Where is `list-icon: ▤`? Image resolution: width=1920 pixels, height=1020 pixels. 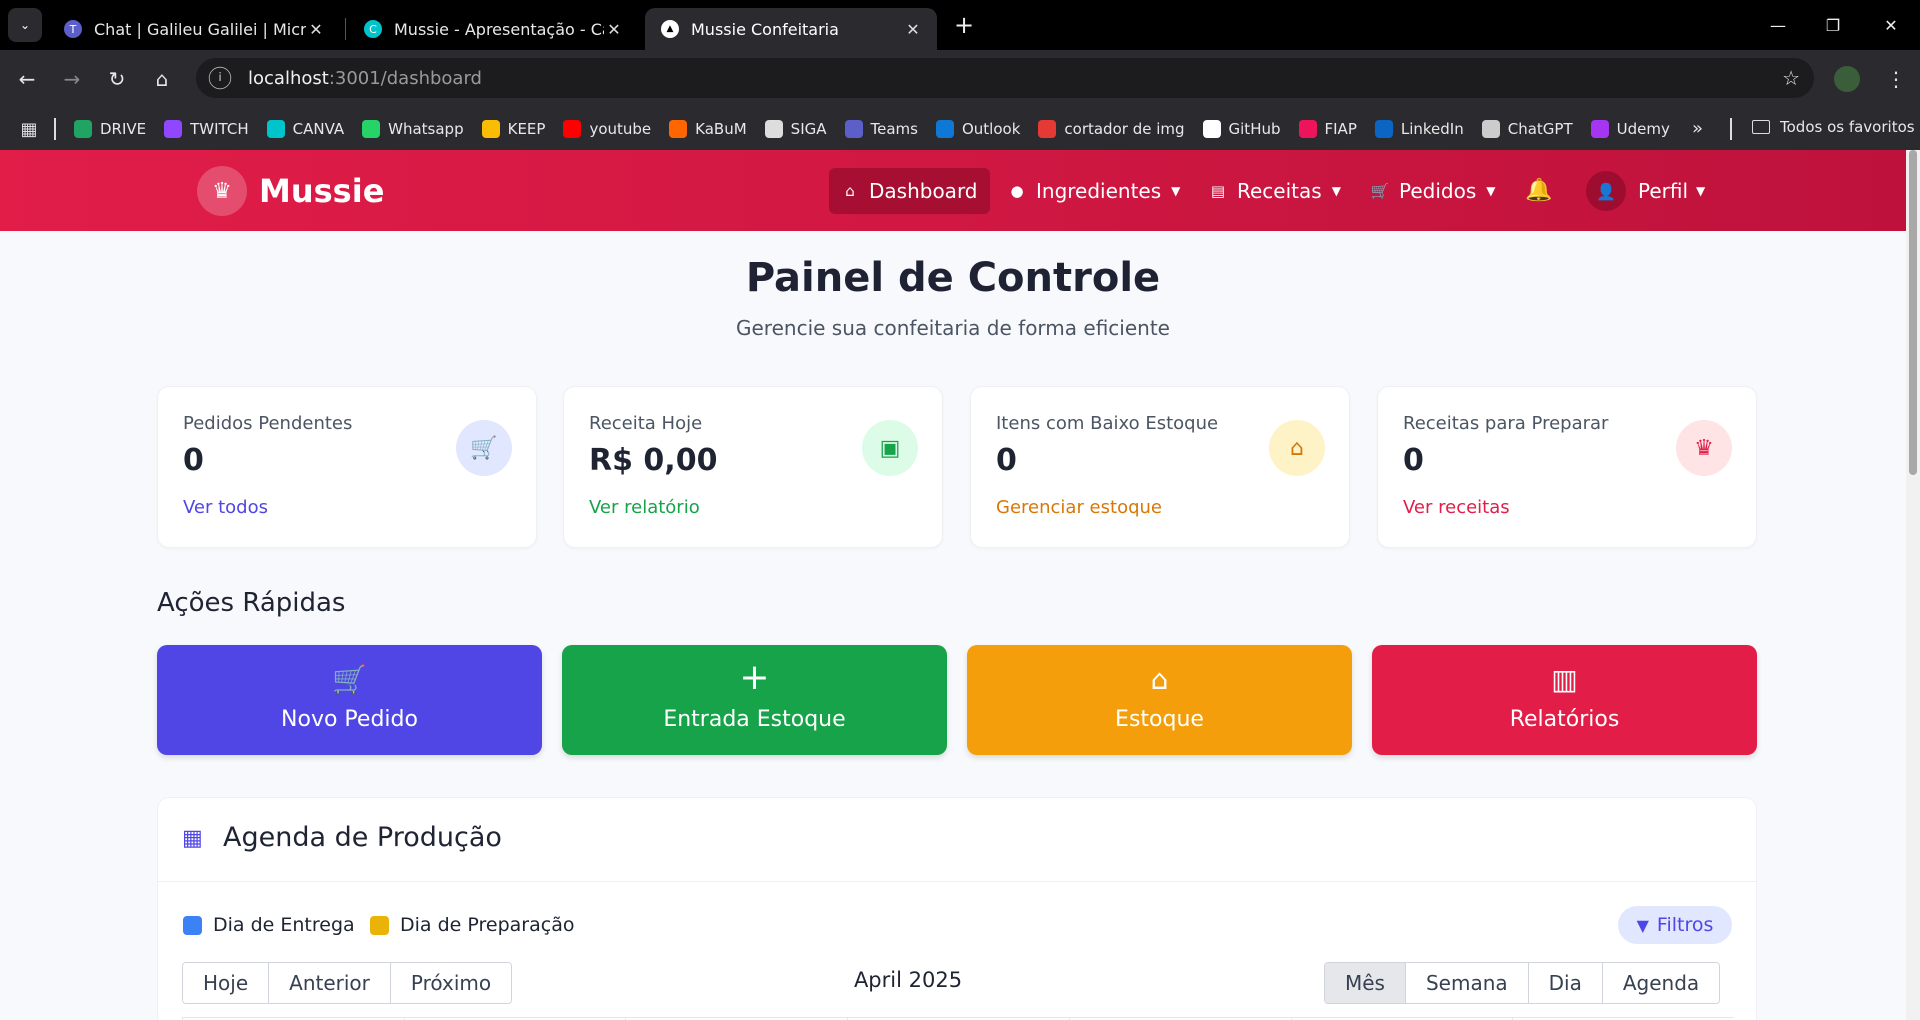
list-icon: ▤ is located at coordinates (1218, 191).